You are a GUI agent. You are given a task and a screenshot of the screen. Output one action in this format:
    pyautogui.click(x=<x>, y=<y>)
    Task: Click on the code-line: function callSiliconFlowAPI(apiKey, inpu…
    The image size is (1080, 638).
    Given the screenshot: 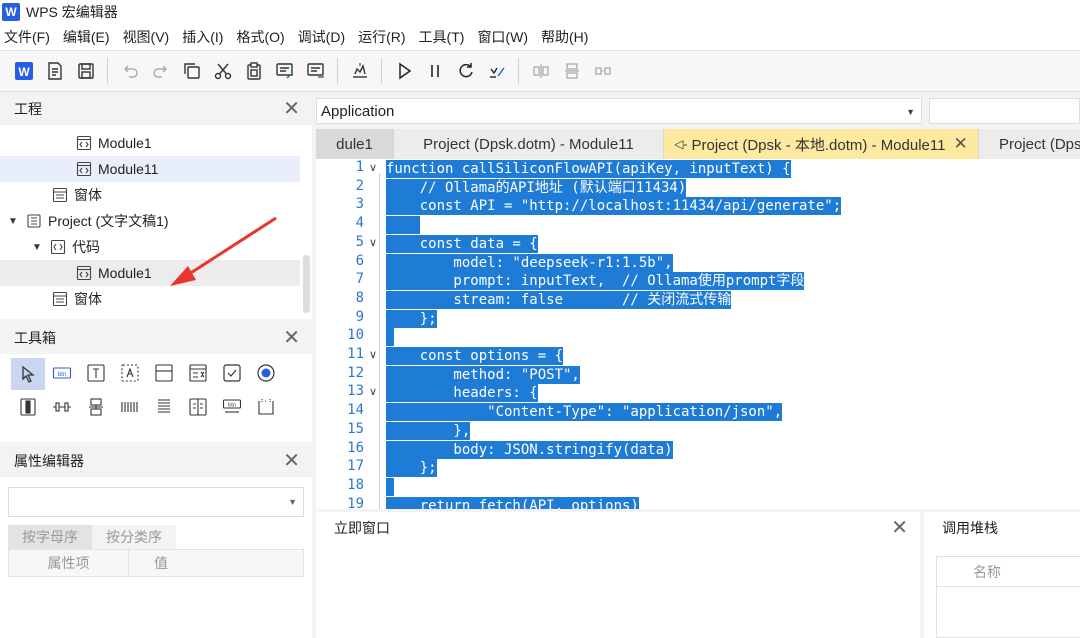 What is the action you would take?
    pyautogui.click(x=588, y=169)
    